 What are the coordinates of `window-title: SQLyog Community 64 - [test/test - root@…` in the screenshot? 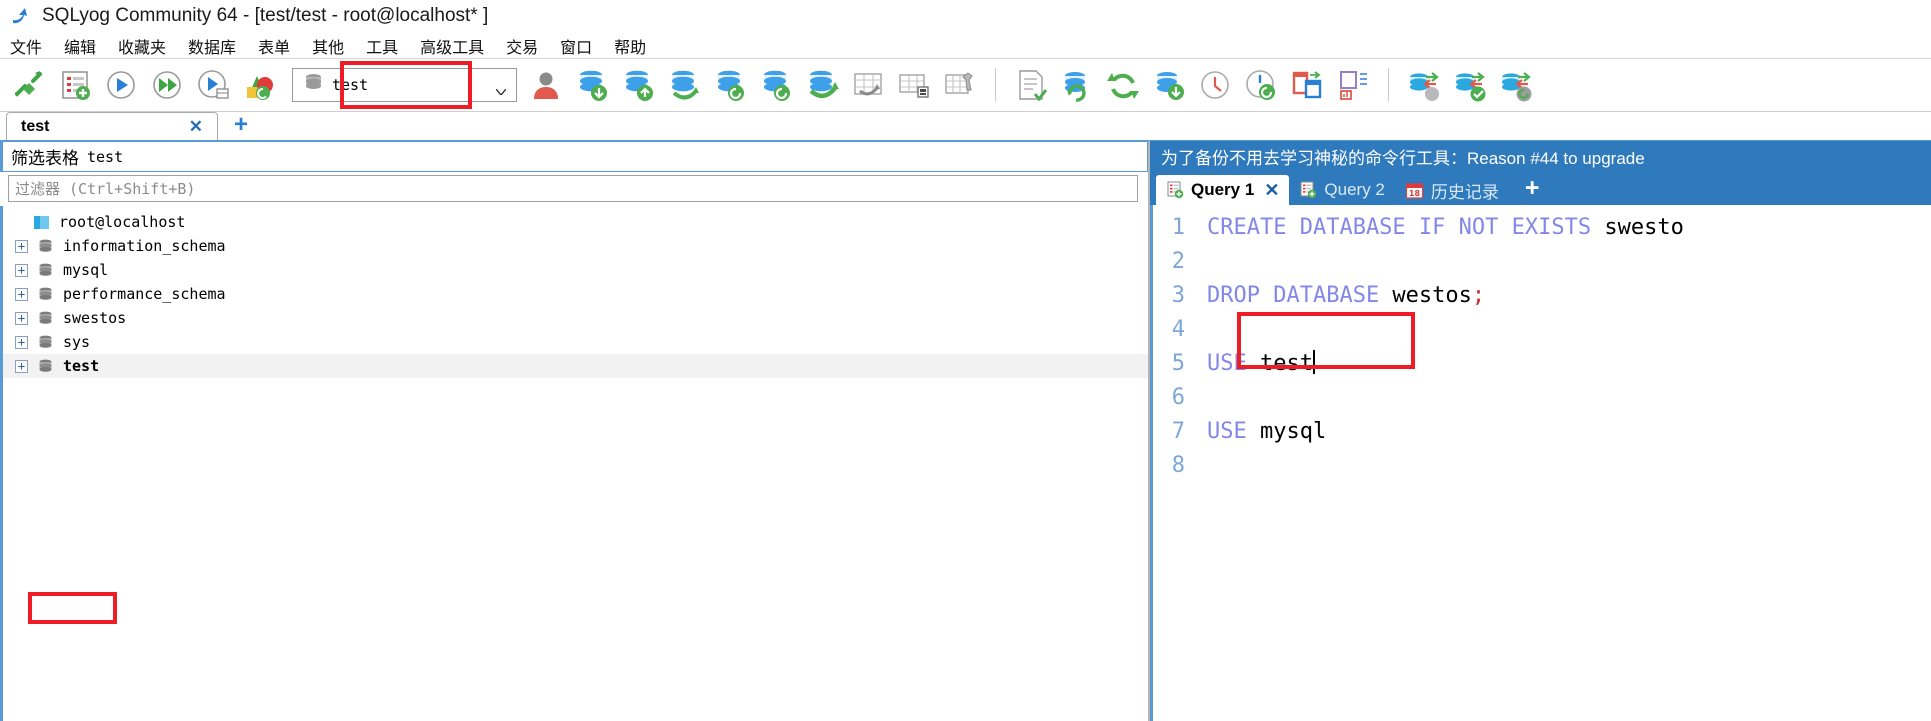 It's located at (265, 15).